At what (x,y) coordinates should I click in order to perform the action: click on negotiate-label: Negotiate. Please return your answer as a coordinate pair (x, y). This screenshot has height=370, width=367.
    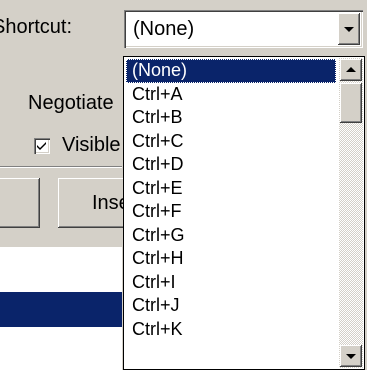
    Looking at the image, I should click on (71, 103).